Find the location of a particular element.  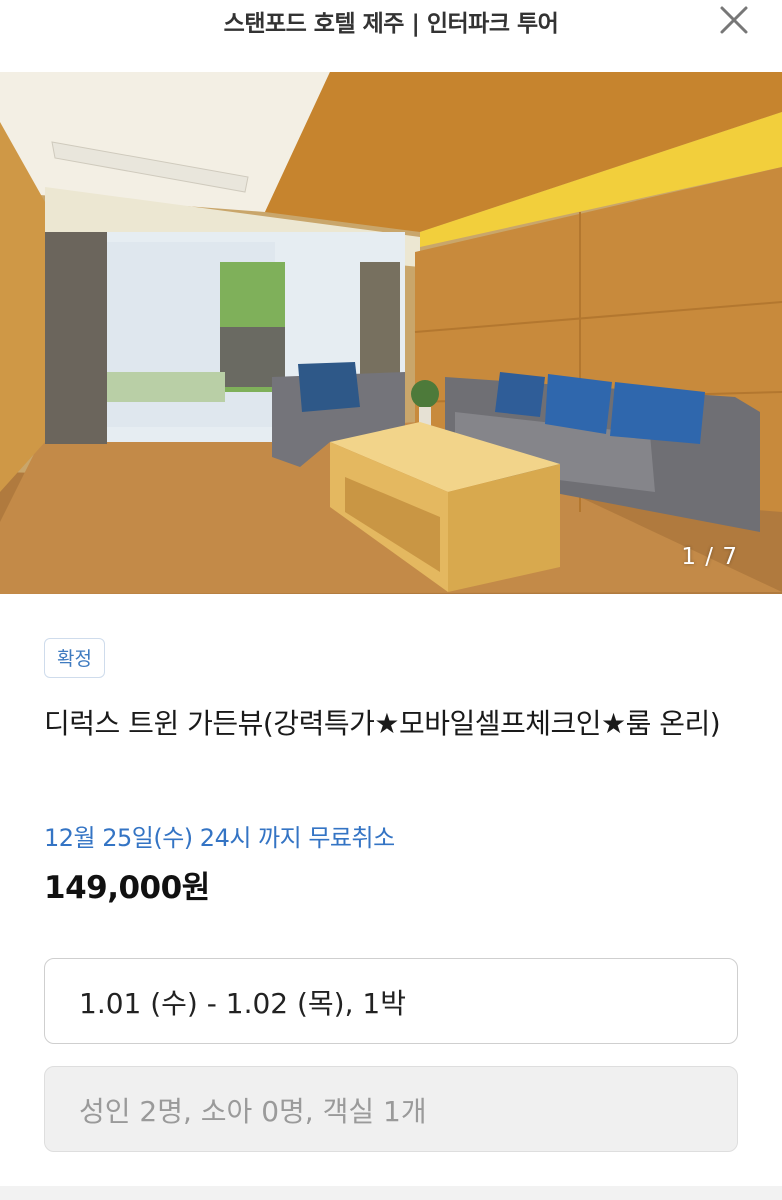

guest-selector: 성인 2명, 소아 0명, 객실 1개 is located at coordinates (391, 1109).